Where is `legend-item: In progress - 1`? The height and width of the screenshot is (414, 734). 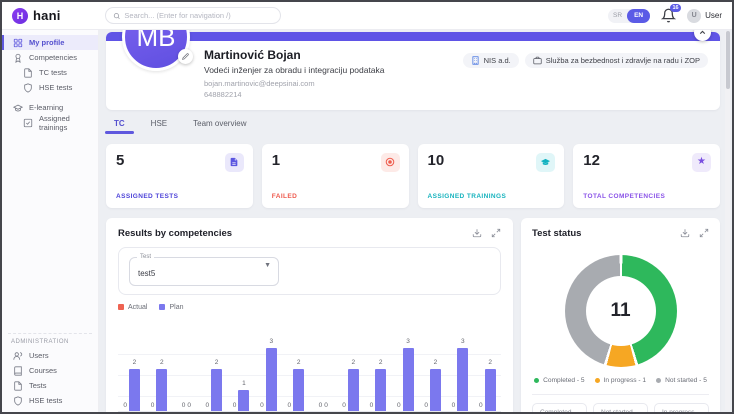
legend-item: In progress - 1 is located at coordinates (620, 380).